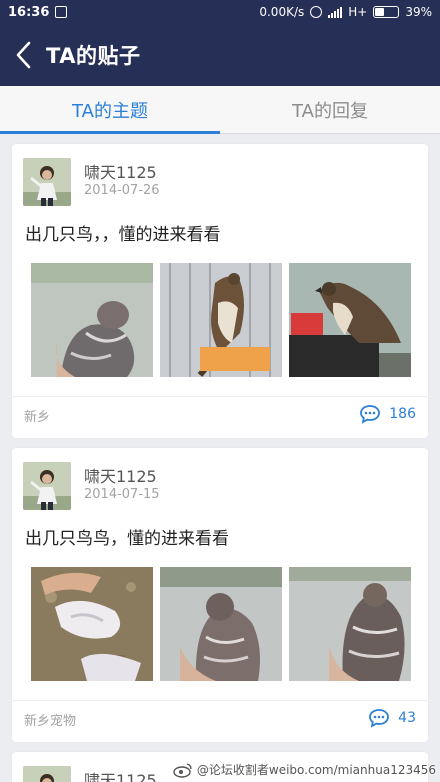  I want to click on comment-button: 43, so click(392, 718).